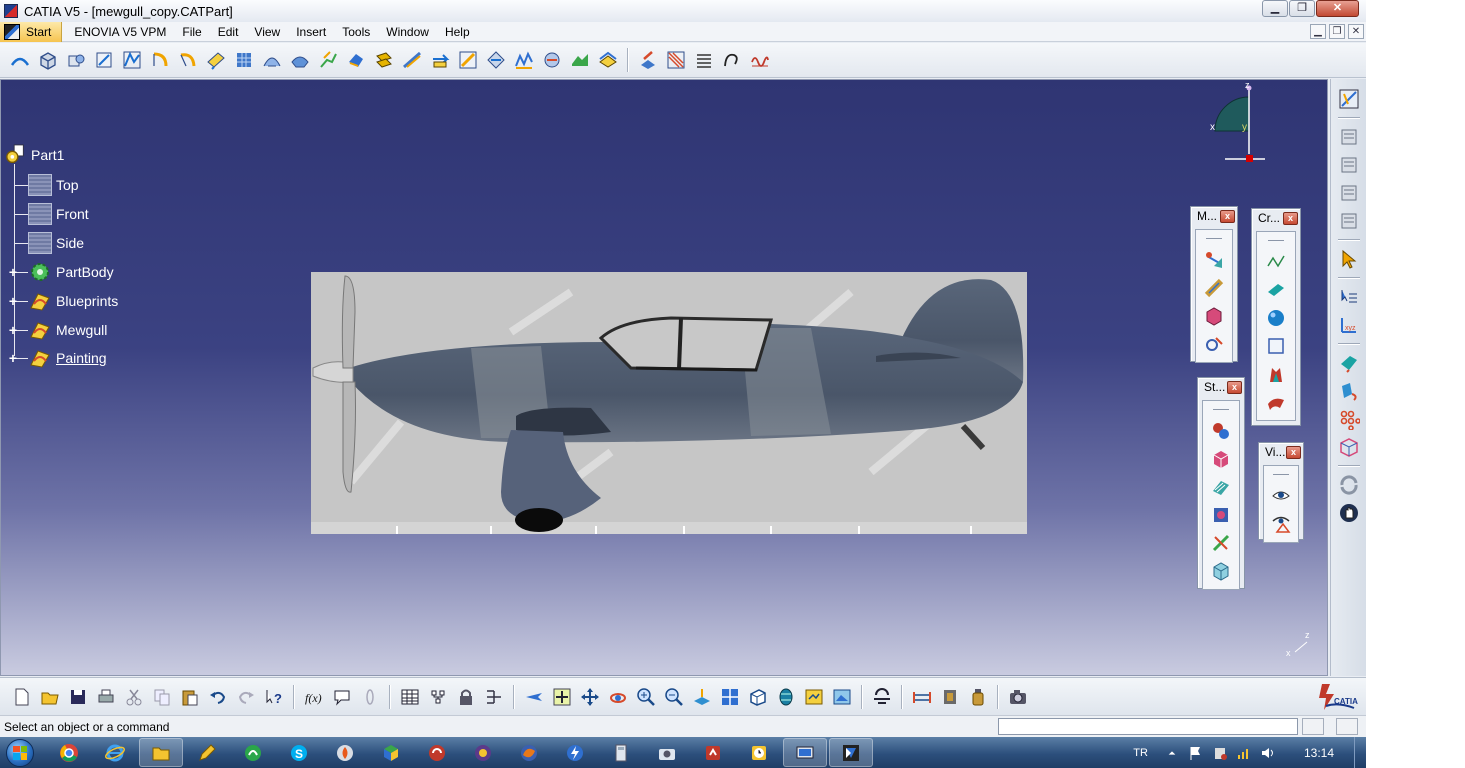 The image size is (1465, 768). Describe the element at coordinates (228, 32) in the screenshot. I see `menu-edit: Edit` at that location.